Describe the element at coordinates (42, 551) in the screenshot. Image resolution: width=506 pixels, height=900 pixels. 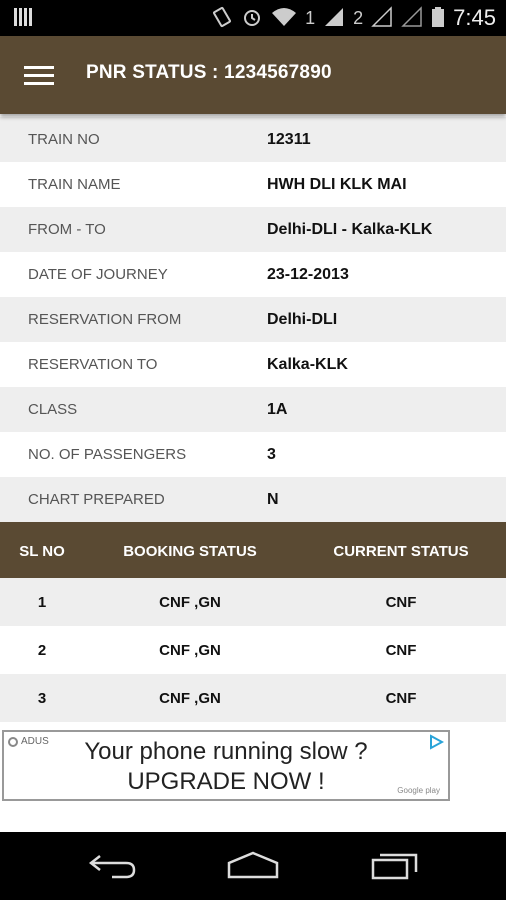
I see `column-header-sl-no: SL NO` at that location.